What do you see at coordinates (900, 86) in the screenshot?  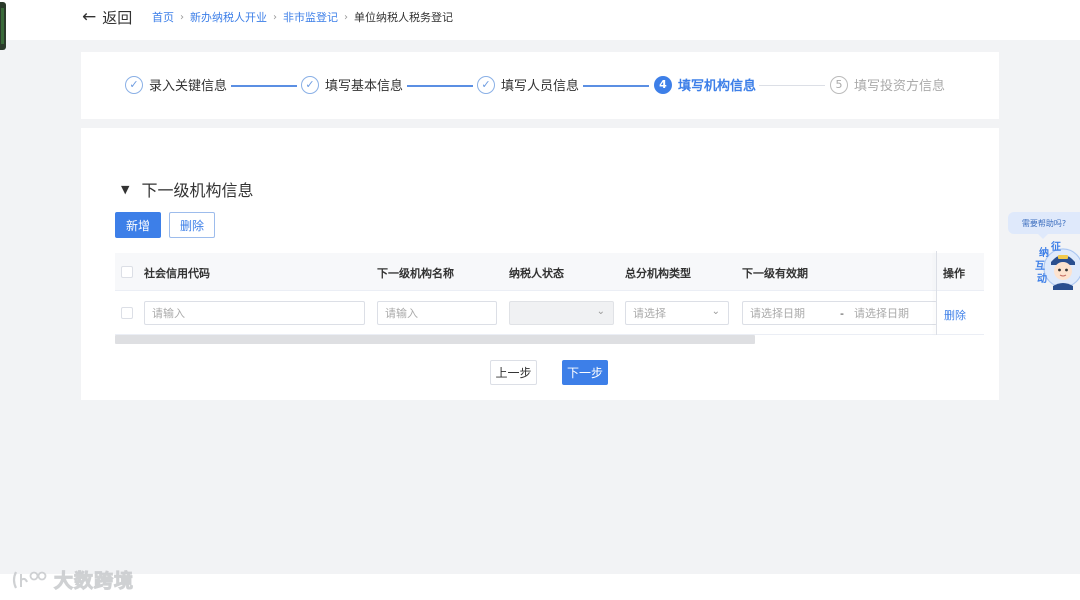 I see `step-label: 填写投资方信息` at bounding box center [900, 86].